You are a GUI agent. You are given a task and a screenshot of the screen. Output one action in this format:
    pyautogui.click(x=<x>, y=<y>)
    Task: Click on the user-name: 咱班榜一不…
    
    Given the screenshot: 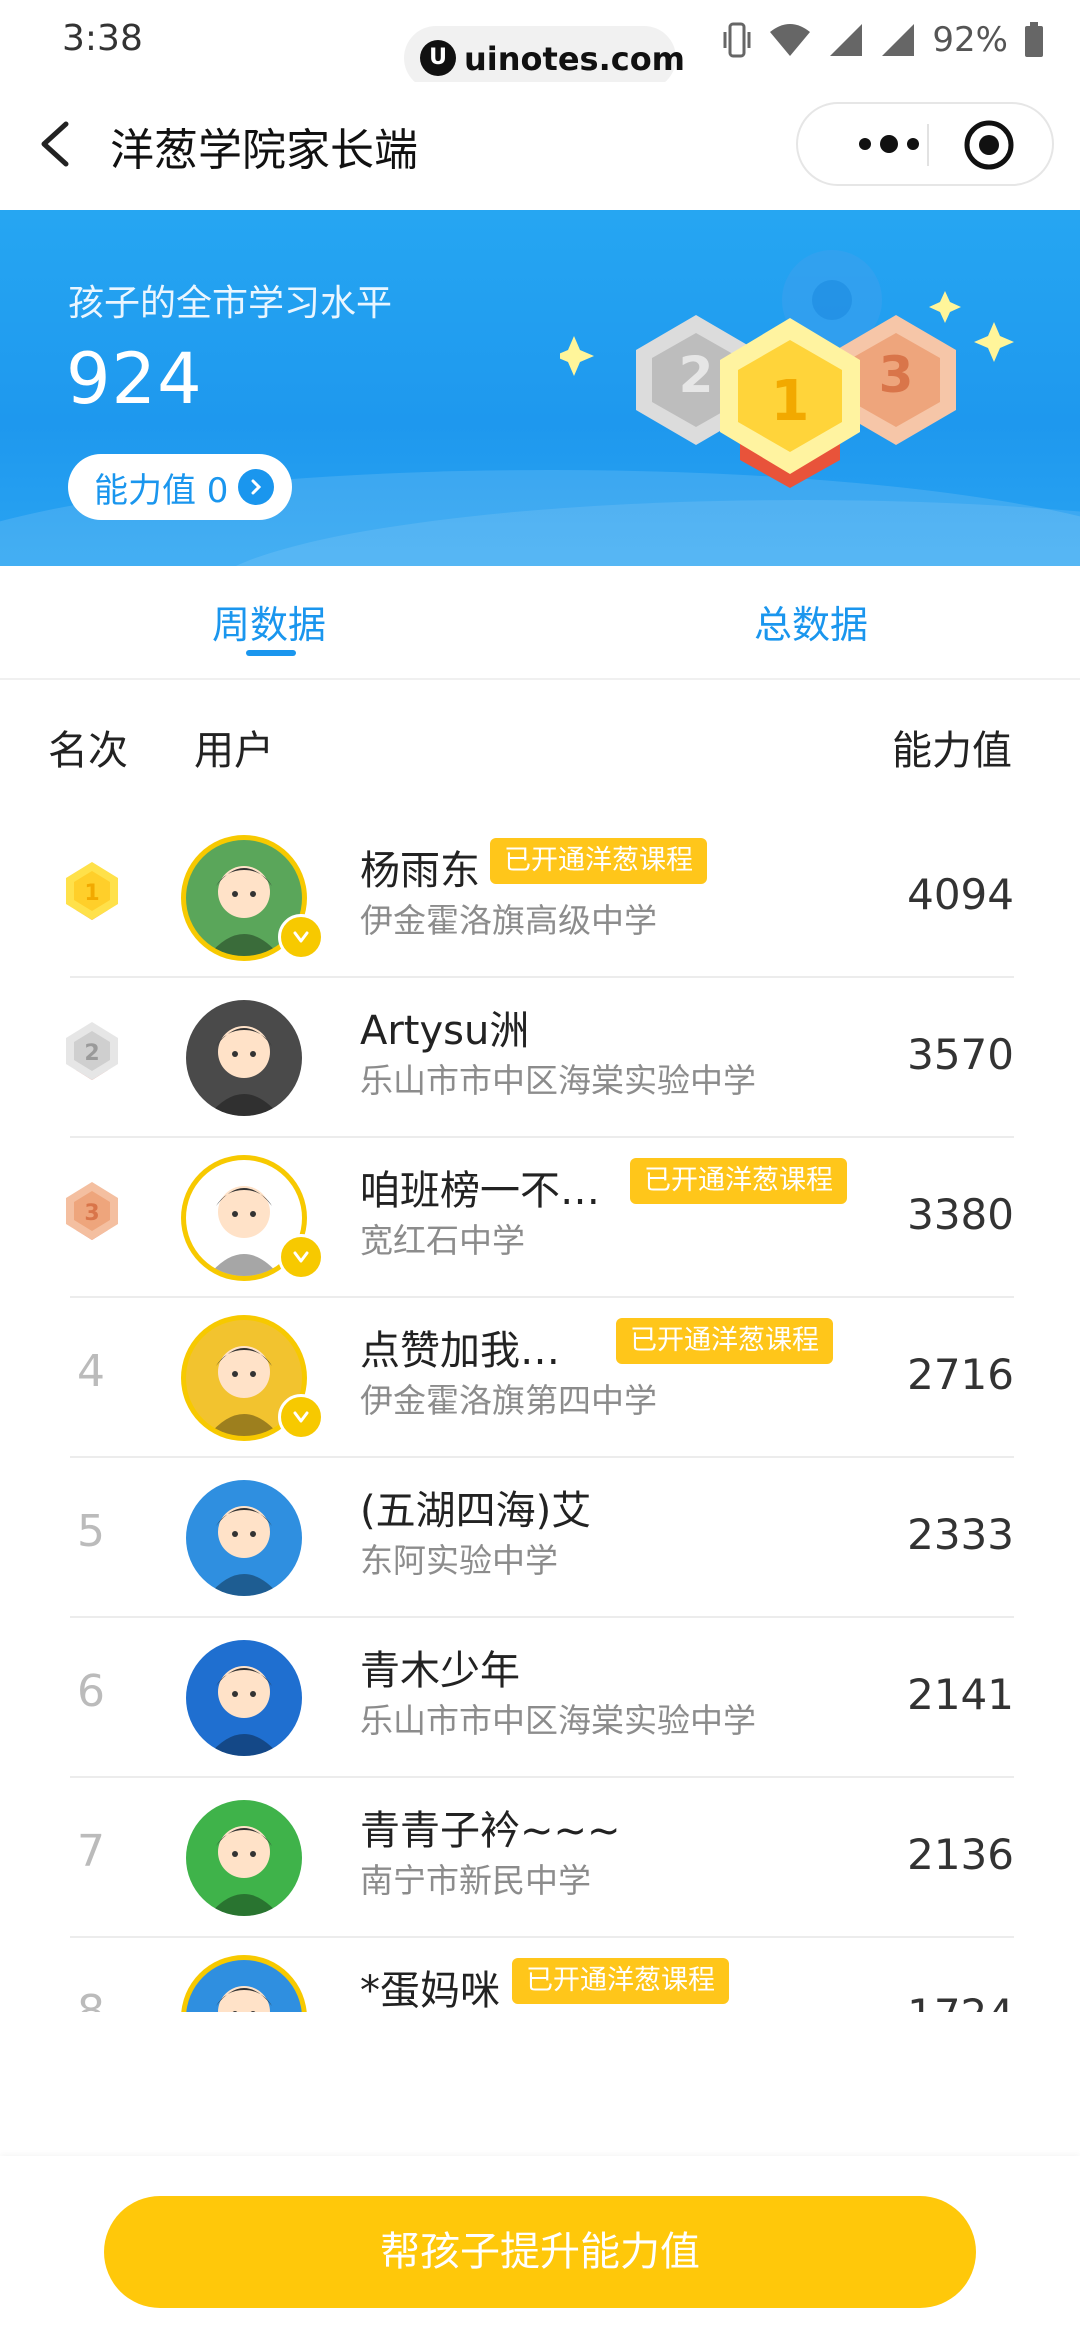 What is the action you would take?
    pyautogui.click(x=480, y=1191)
    